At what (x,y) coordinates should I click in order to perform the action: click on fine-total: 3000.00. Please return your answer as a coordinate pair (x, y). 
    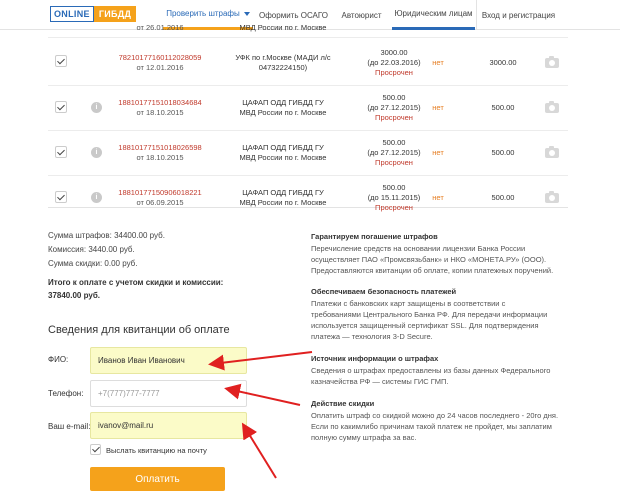
    Looking at the image, I should click on (503, 62).